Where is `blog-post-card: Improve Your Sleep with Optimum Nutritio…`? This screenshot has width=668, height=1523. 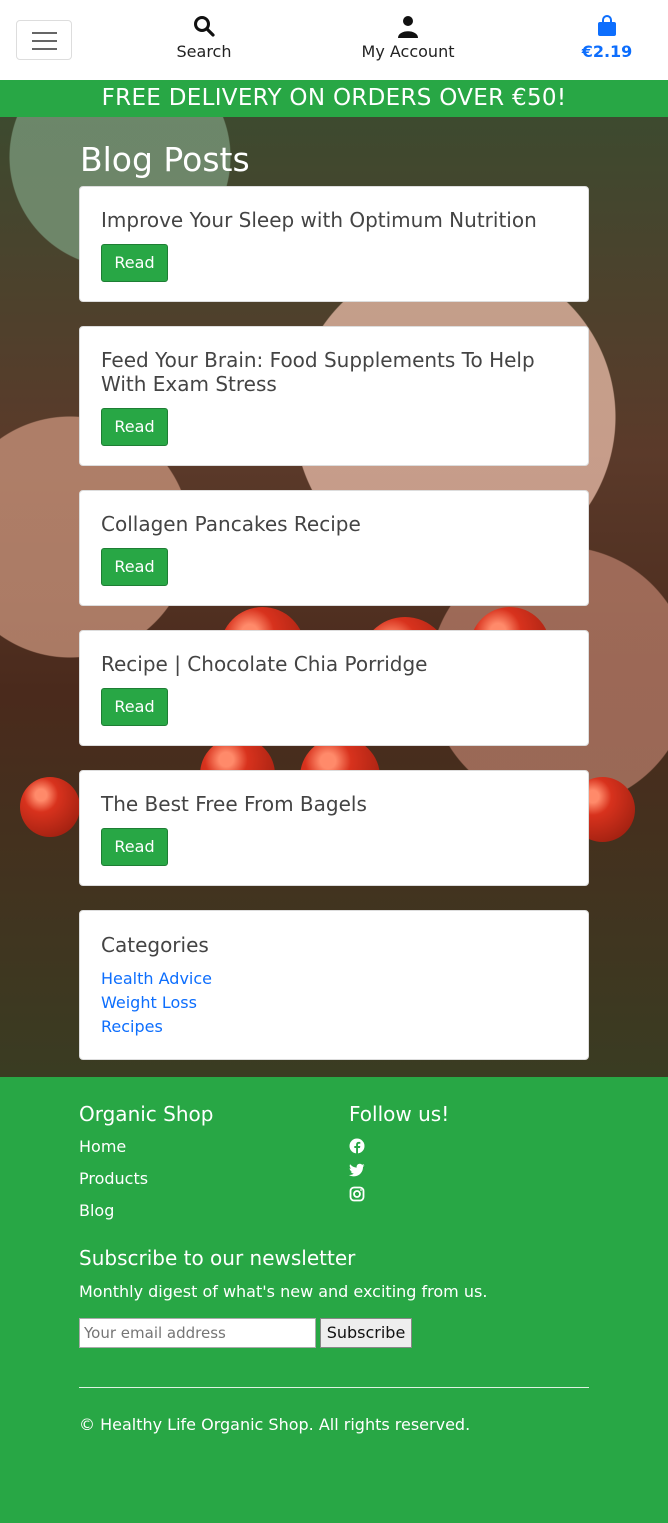
blog-post-card: Improve Your Sleep with Optimum Nutritio… is located at coordinates (334, 244).